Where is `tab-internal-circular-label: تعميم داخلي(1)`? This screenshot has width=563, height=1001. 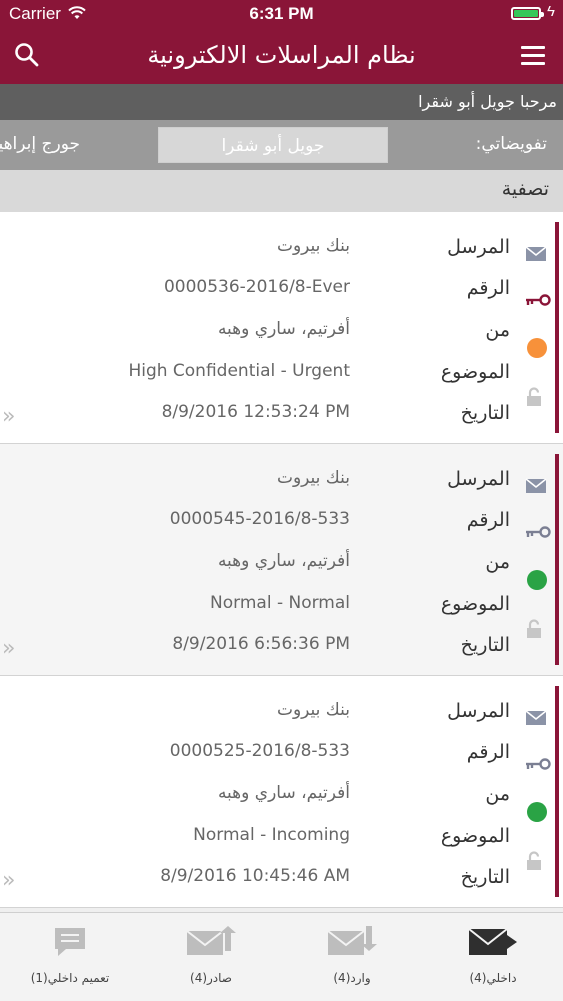
tab-internal-circular-label: تعميم داخلي(1) is located at coordinates (70, 978).